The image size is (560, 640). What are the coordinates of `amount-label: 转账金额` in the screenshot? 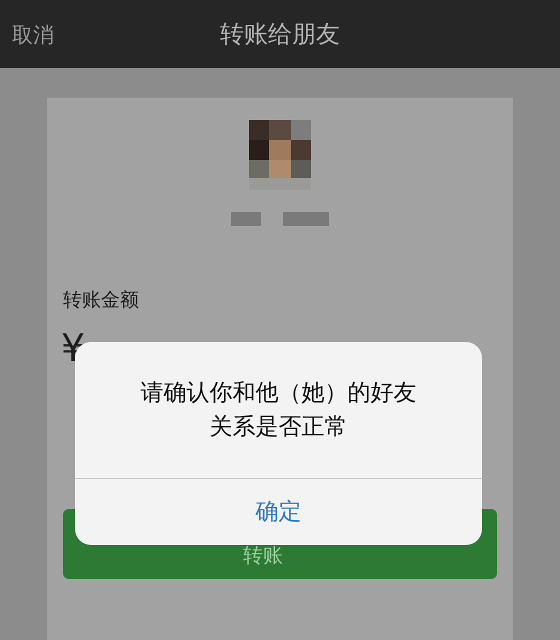 It's located at (101, 300).